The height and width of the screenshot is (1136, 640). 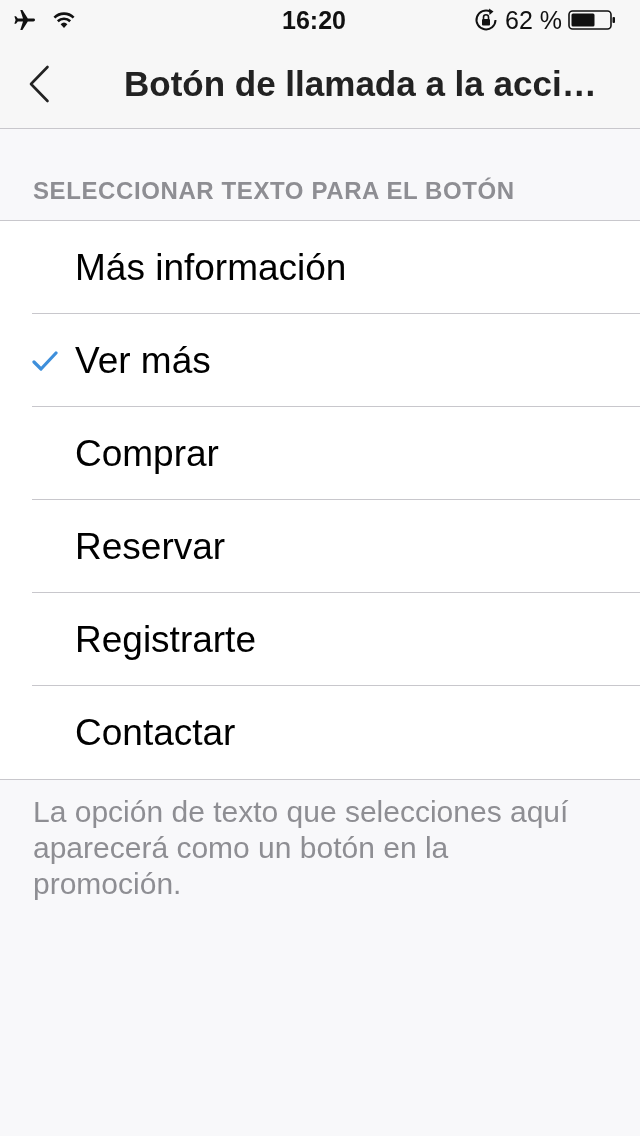 I want to click on chevron-left-icon, so click(x=39, y=84).